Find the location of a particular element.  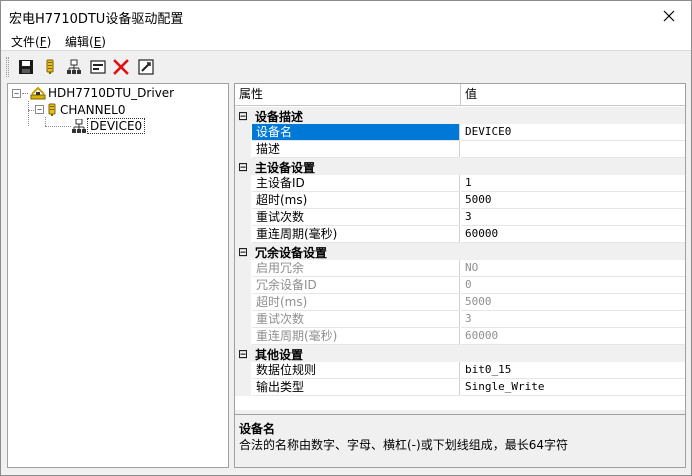

toolbar-grip is located at coordinates (7, 67).